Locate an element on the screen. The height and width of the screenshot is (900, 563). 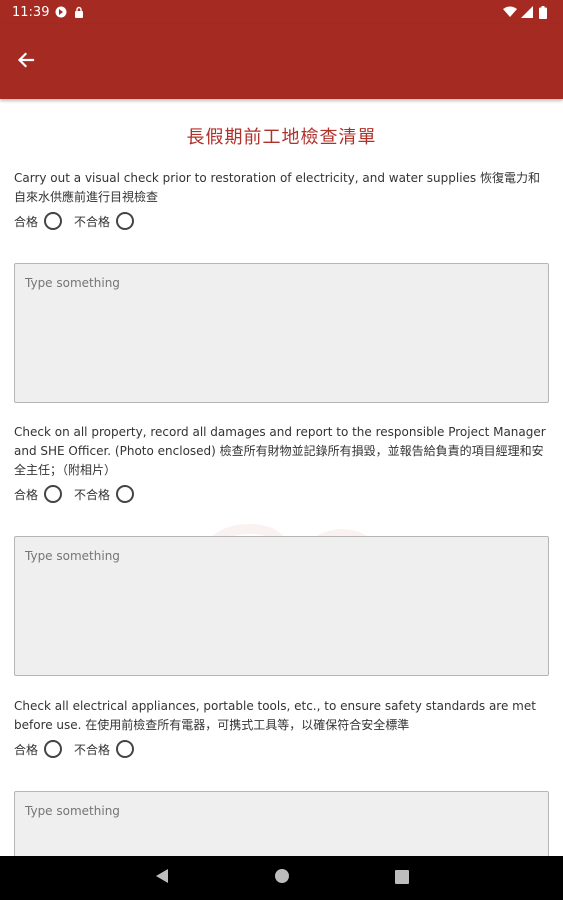
signal-icon is located at coordinates (527, 12).